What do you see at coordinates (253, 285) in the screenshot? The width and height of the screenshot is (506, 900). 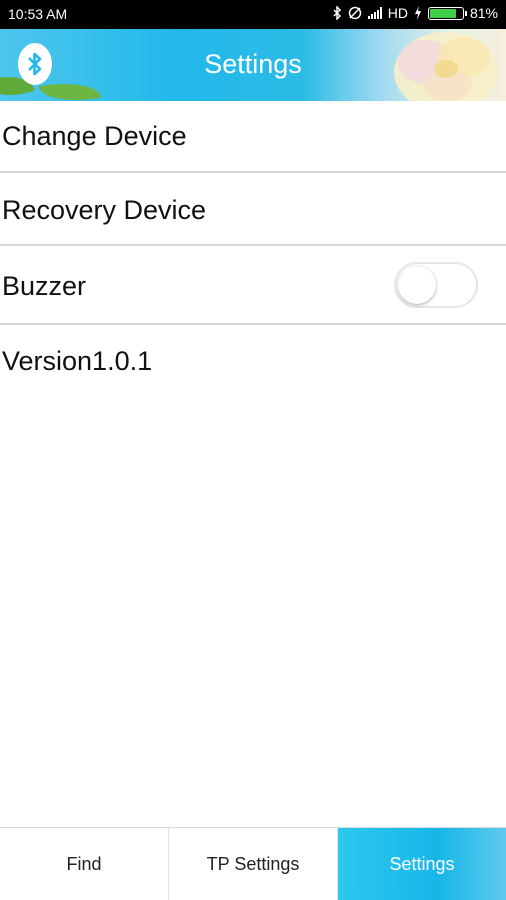 I see `buzzer-item: Buzzer` at bounding box center [253, 285].